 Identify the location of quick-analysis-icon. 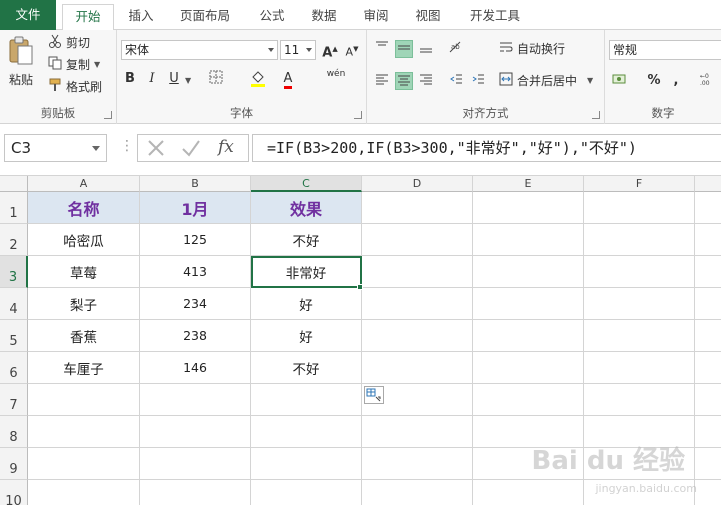
(374, 395).